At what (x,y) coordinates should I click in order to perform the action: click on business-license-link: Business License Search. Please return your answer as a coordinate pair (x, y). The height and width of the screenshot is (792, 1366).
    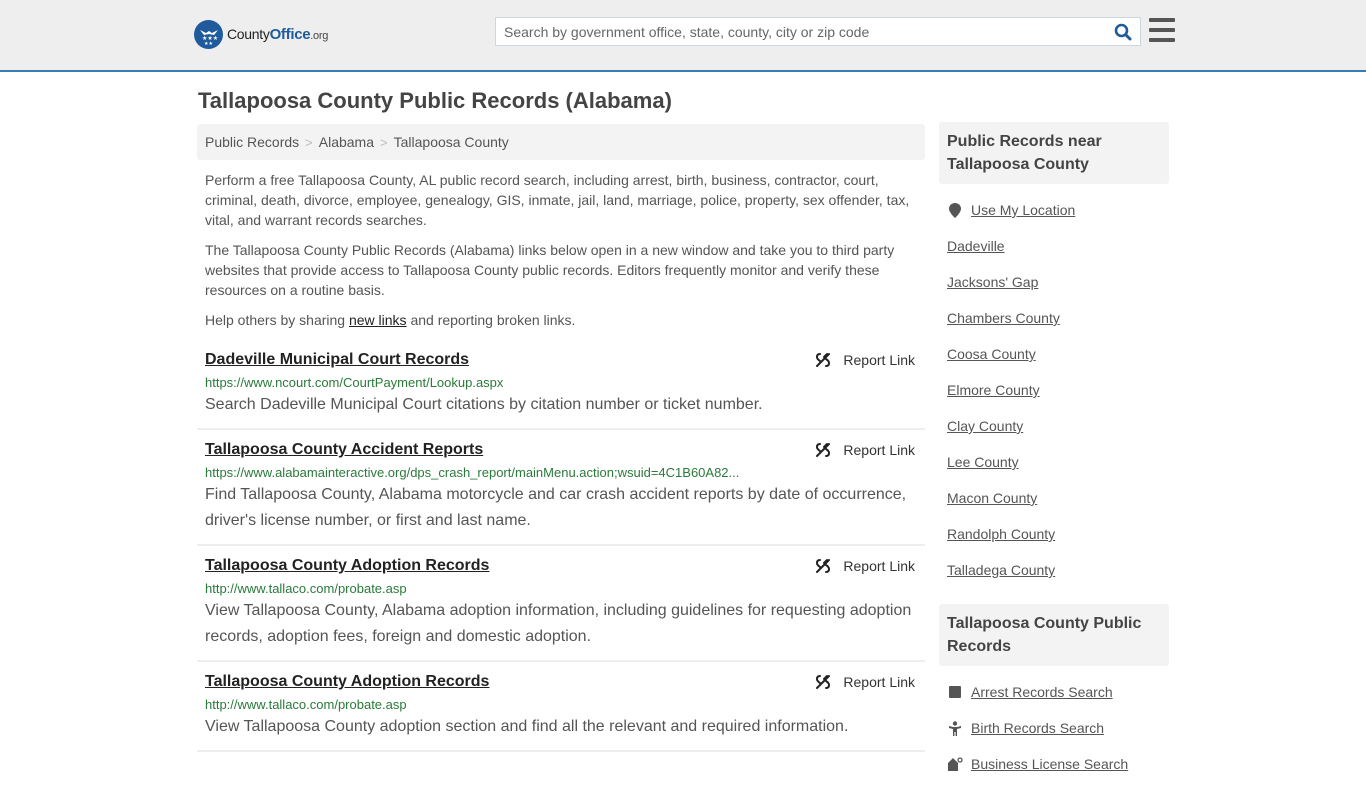
    Looking at the image, I should click on (1049, 764).